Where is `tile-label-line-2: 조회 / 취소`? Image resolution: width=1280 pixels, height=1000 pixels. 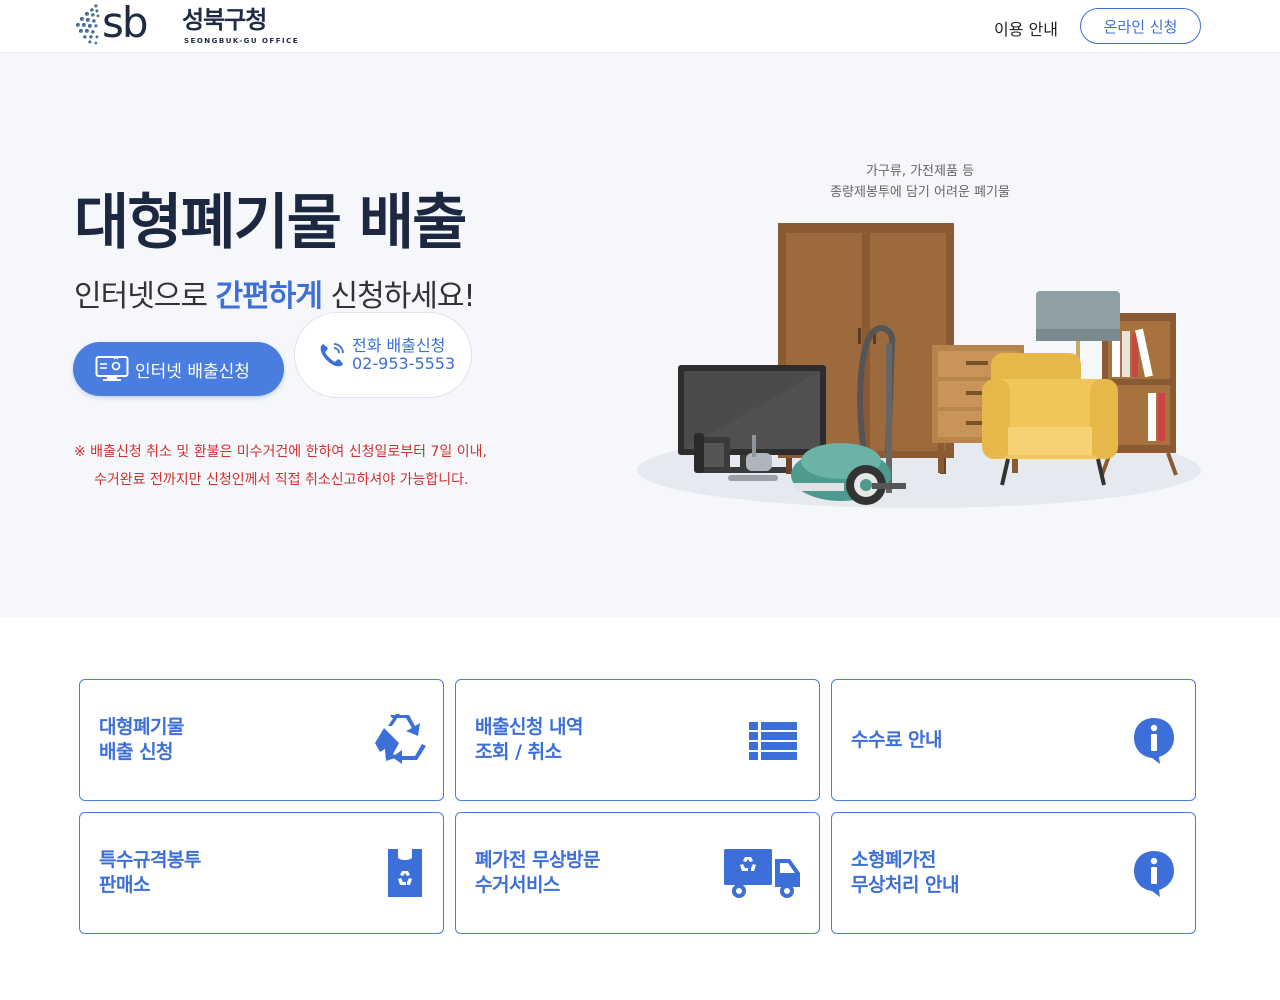 tile-label-line-2: 조회 / 취소 is located at coordinates (518, 752).